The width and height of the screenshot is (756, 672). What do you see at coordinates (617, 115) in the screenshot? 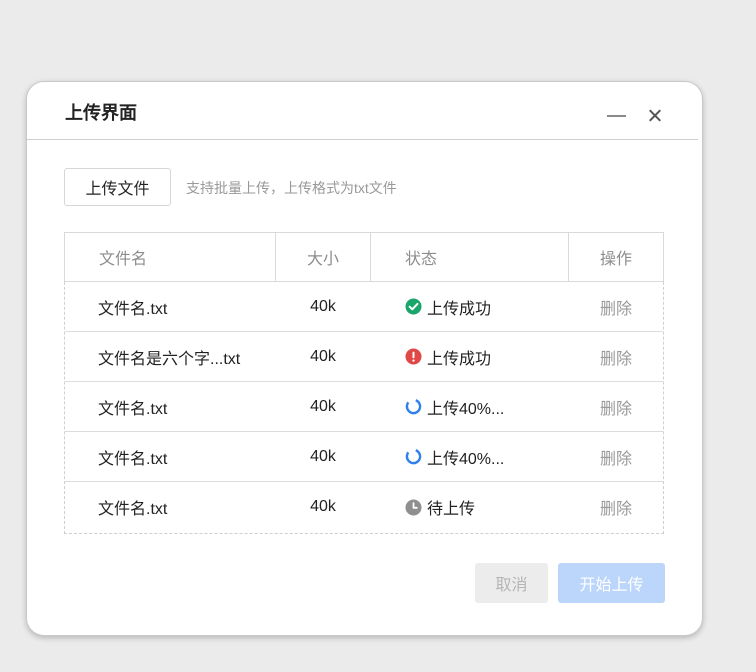
I see `minimize-icon` at bounding box center [617, 115].